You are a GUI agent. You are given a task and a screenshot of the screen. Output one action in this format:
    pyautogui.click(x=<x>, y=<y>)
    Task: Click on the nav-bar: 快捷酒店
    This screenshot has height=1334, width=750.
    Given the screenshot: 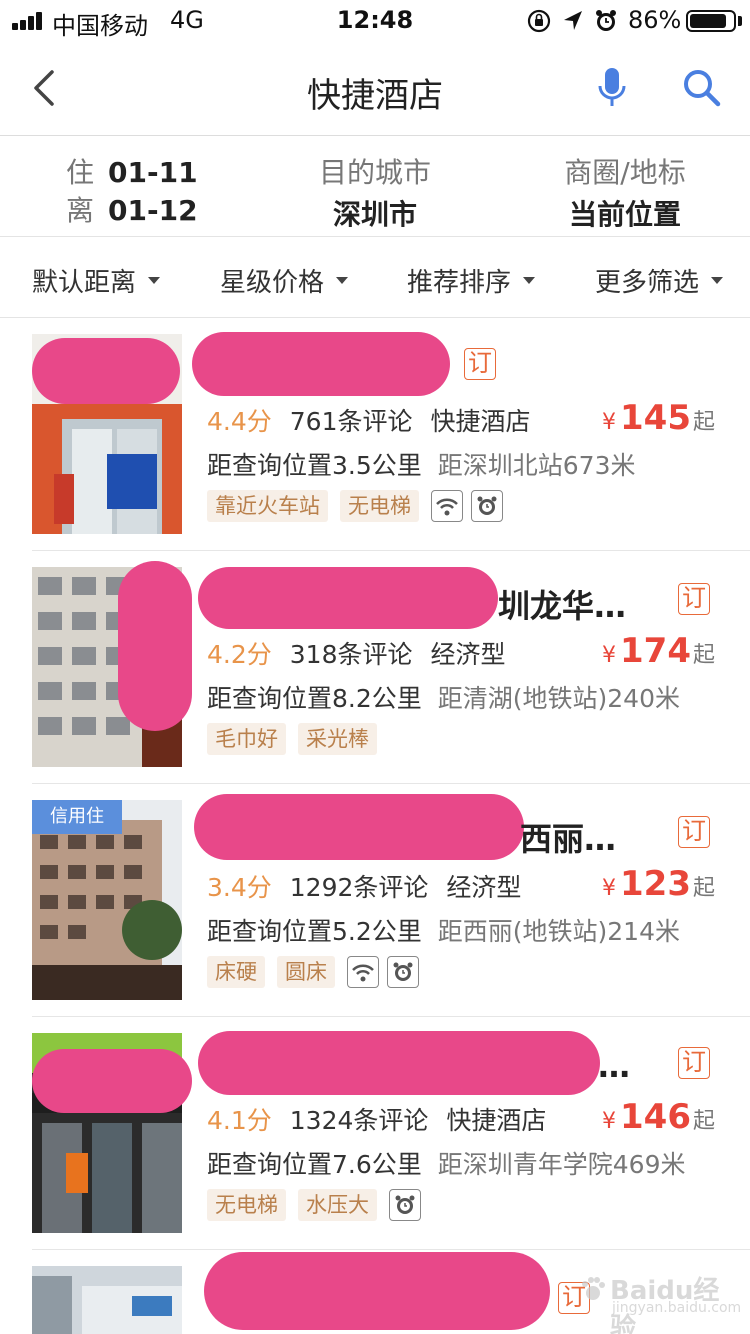 What is the action you would take?
    pyautogui.click(x=375, y=89)
    